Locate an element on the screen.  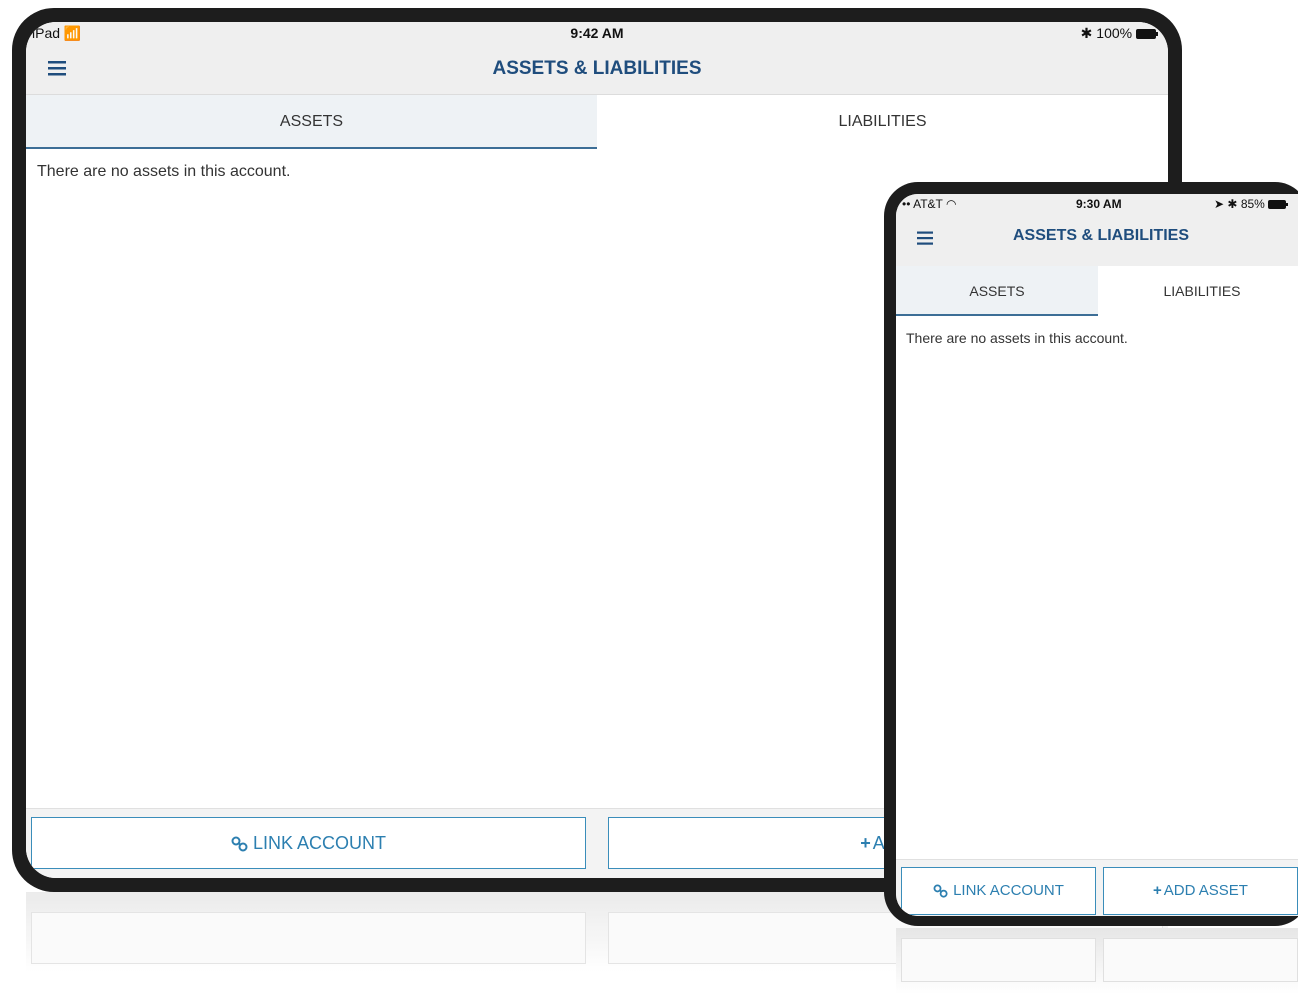
iphone-reflection is located at coordinates (1091, 961).